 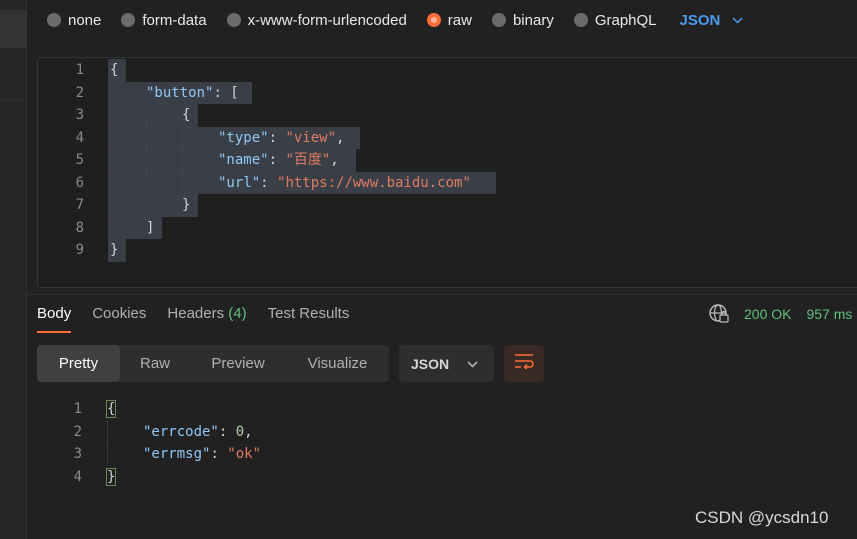 I want to click on radio-graphql: GraphQL, so click(x=615, y=20).